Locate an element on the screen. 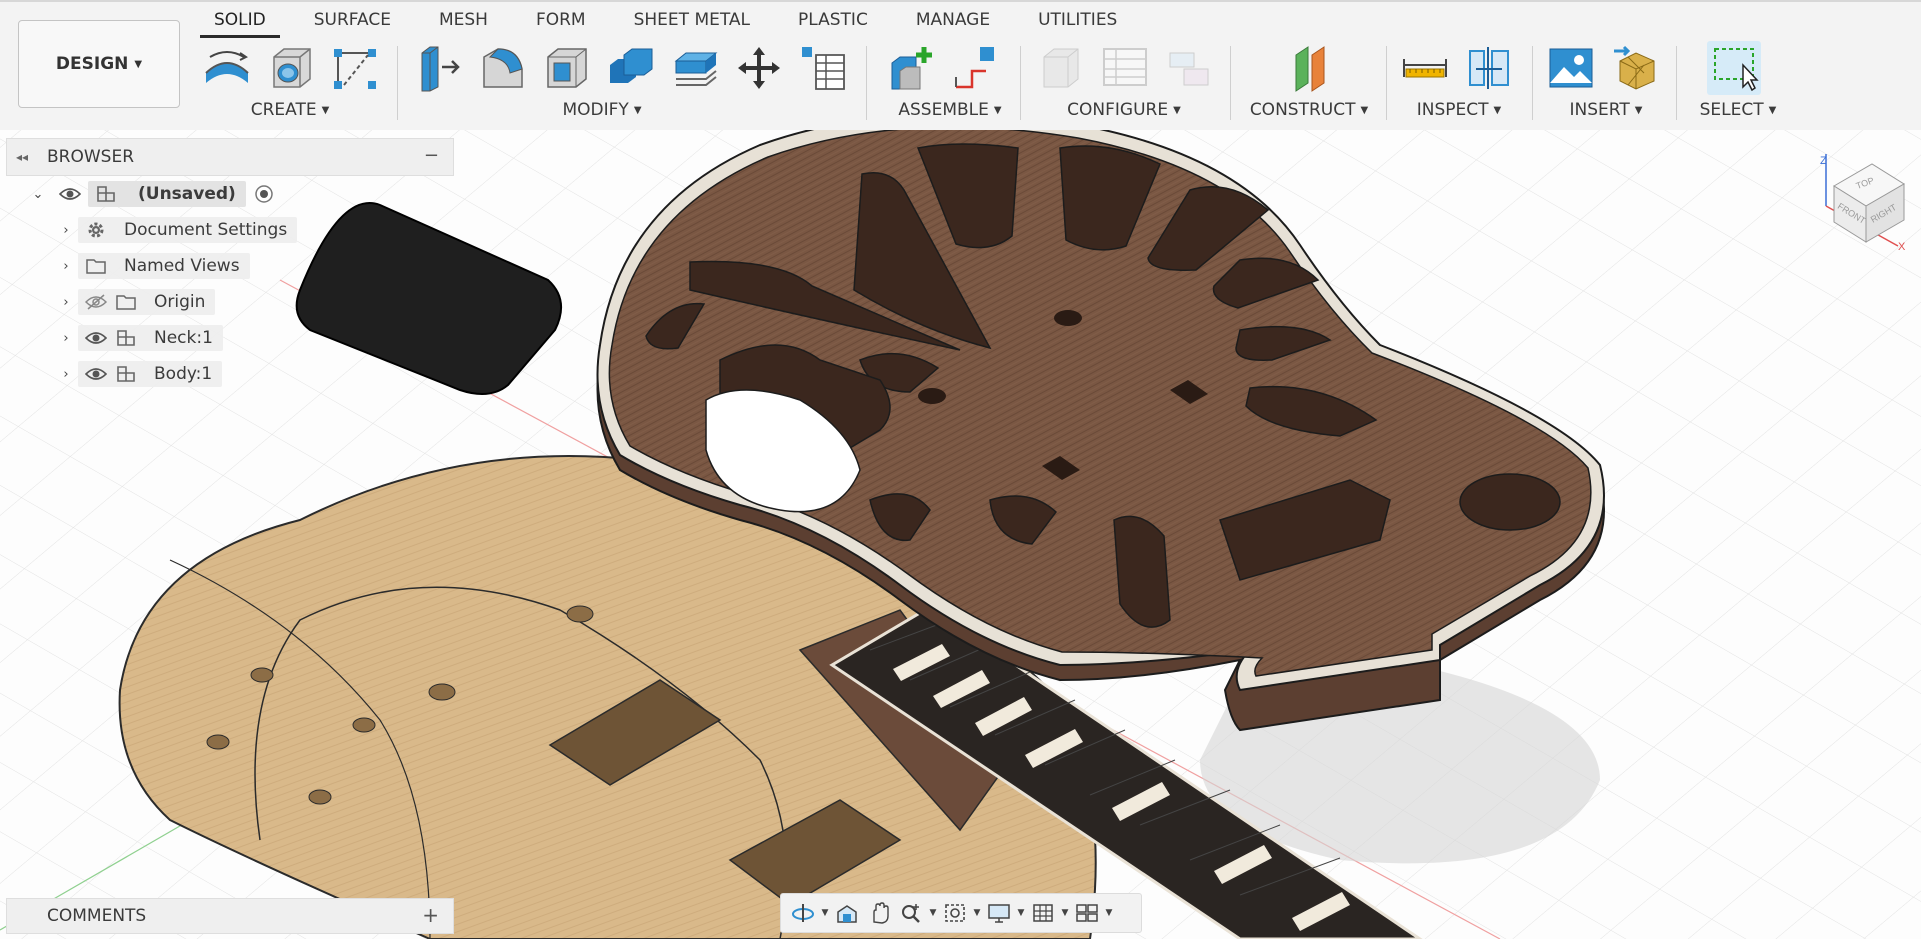 Image resolution: width=1921 pixels, height=939 pixels. insert-menu: INSERT ▼ is located at coordinates (1606, 110).